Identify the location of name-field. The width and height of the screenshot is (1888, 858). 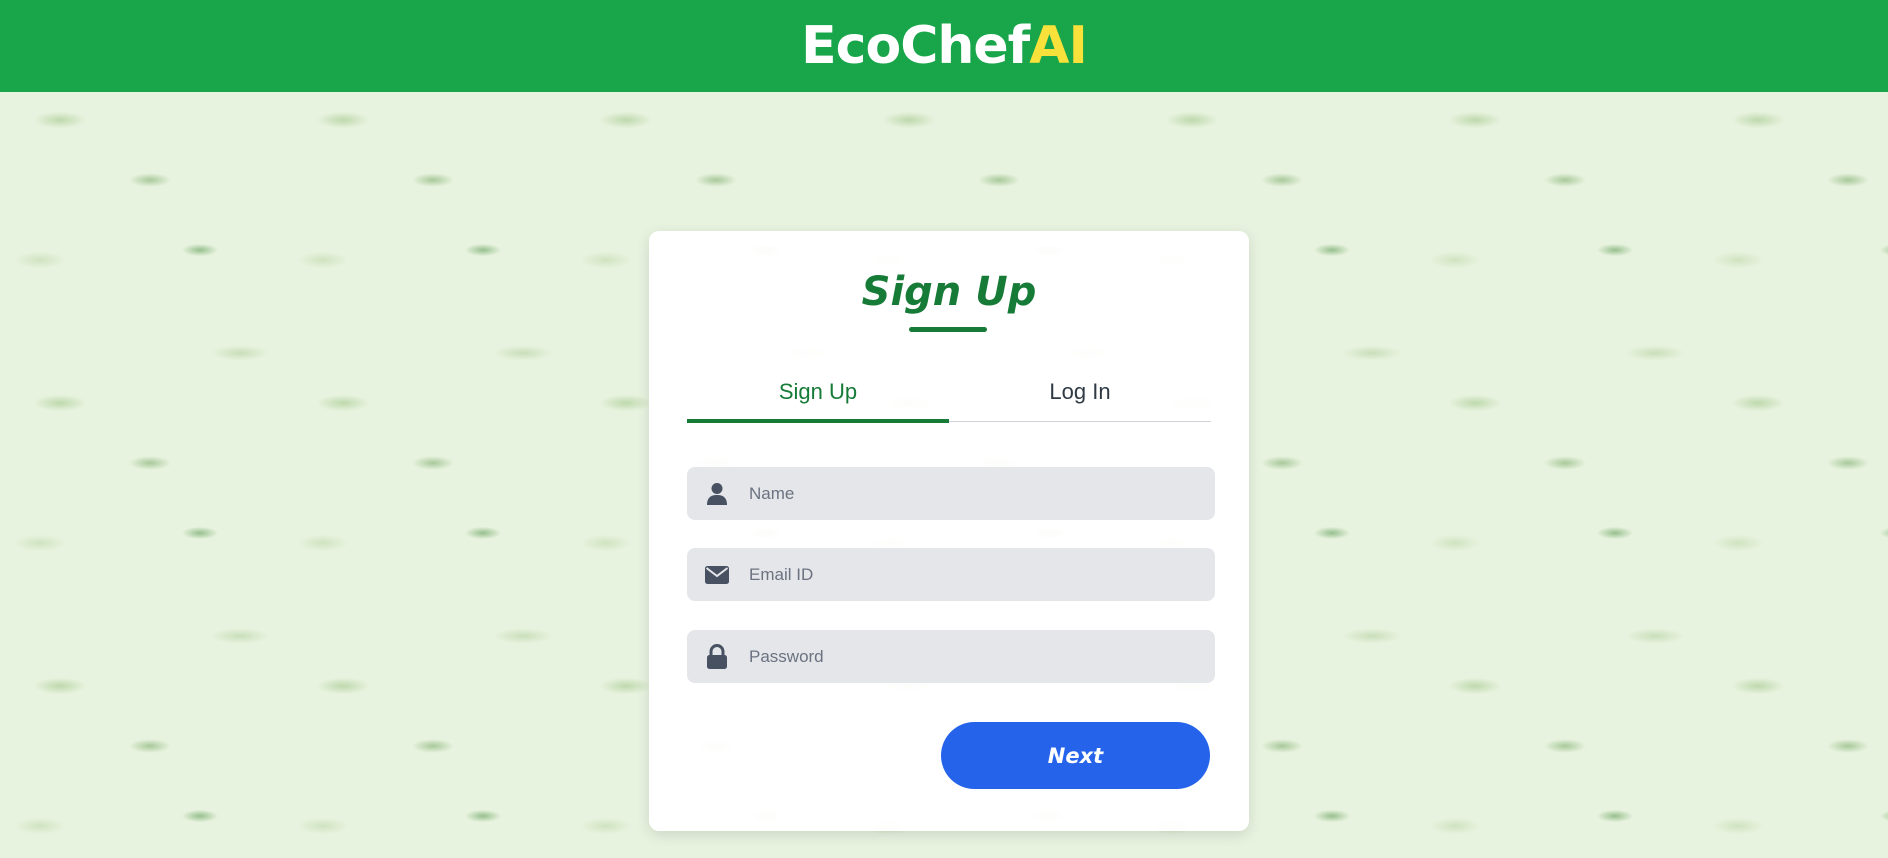
(951, 493).